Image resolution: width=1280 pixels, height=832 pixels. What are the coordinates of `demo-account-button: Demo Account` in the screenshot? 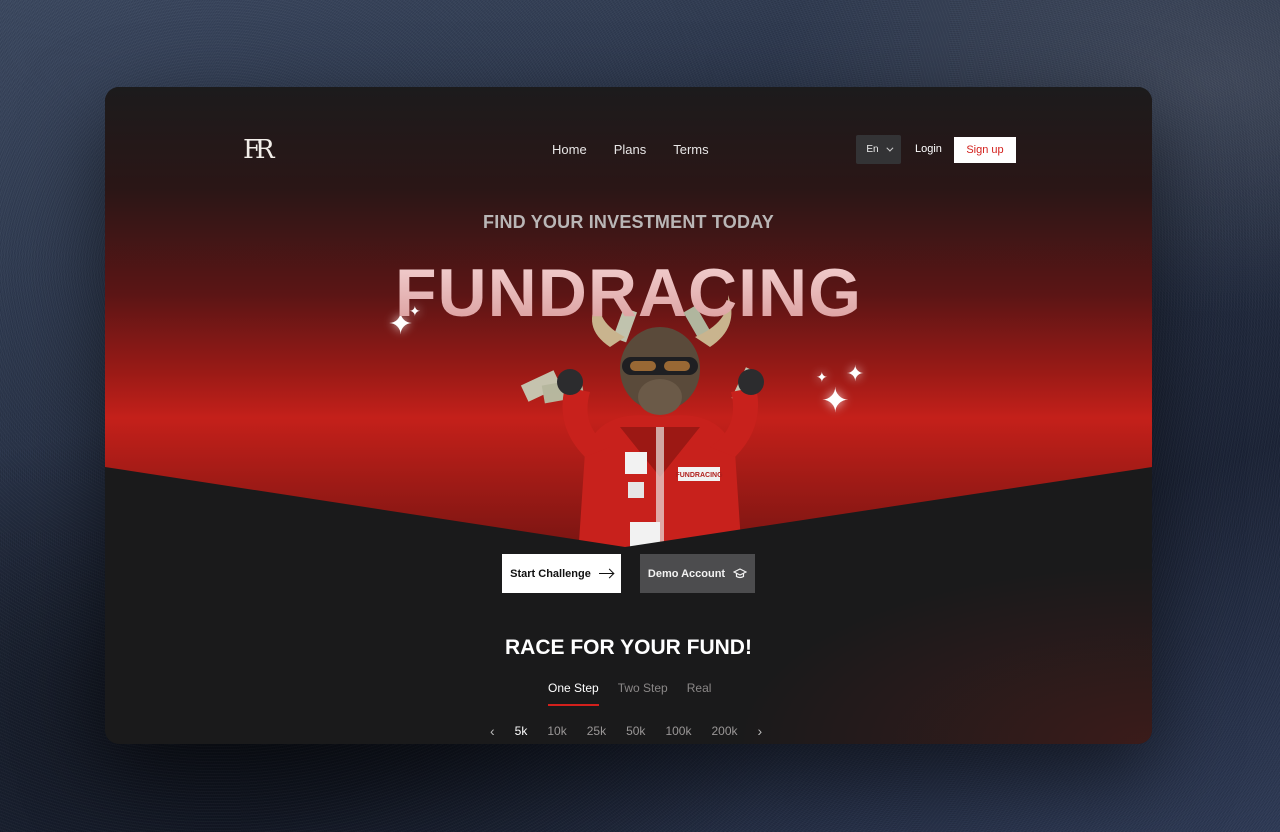 It's located at (697, 573).